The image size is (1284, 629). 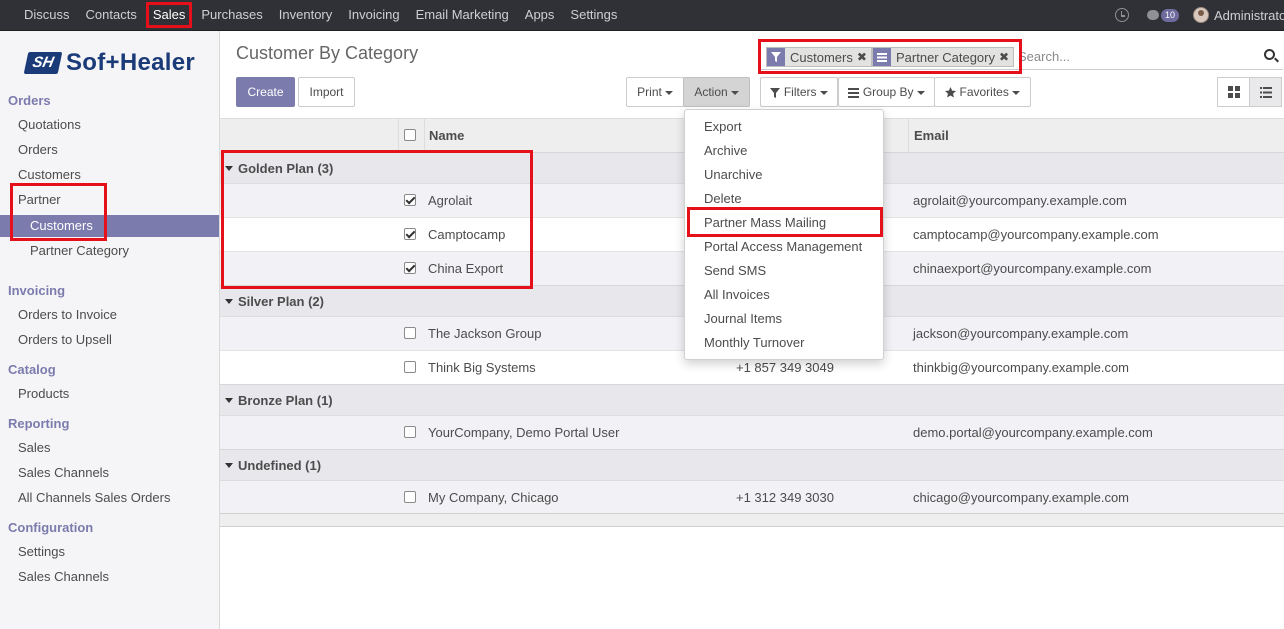 What do you see at coordinates (799, 92) in the screenshot?
I see `filters-button: Filters` at bounding box center [799, 92].